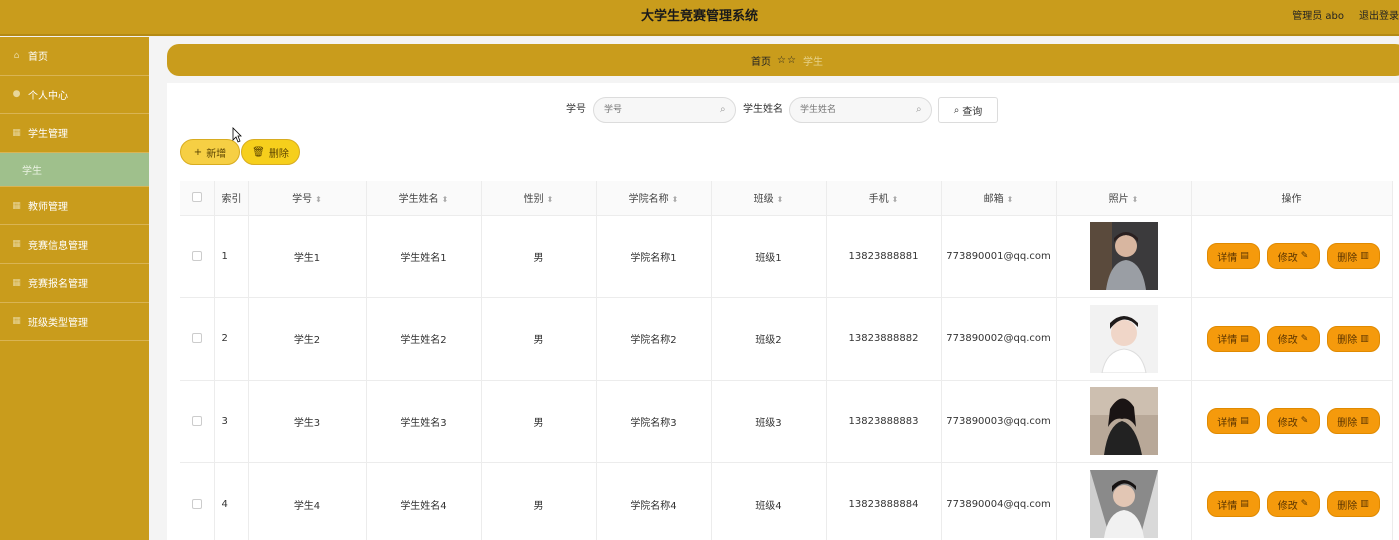 The width and height of the screenshot is (1399, 540). I want to click on col-college: 学院名称 ⬍, so click(654, 198).